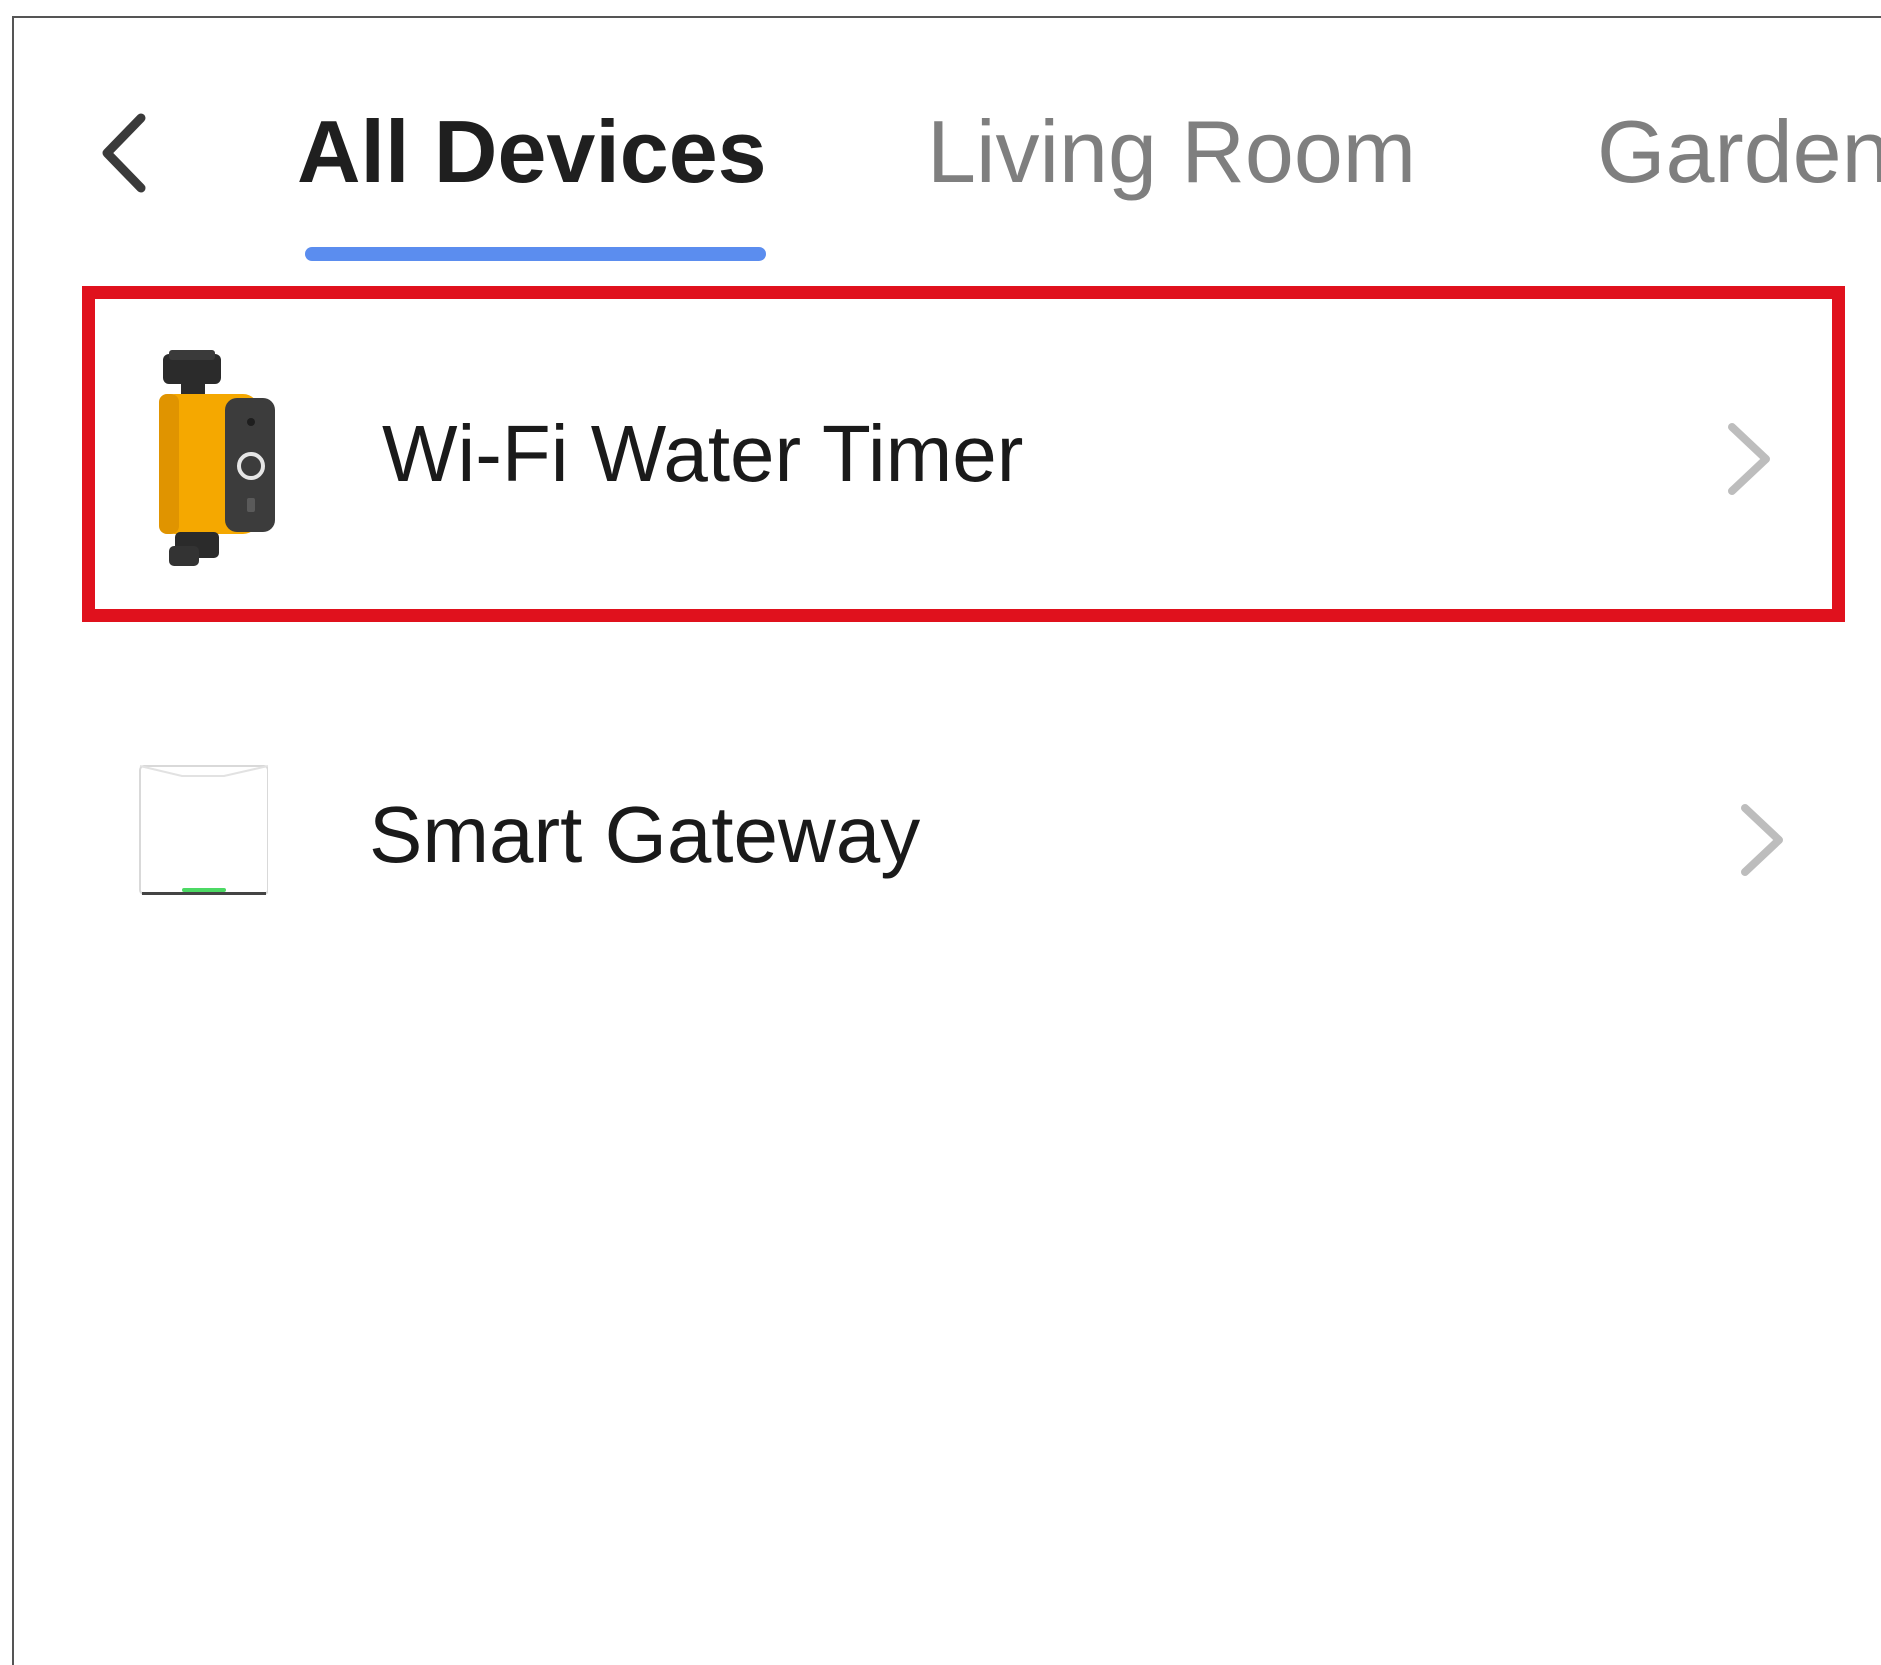  Describe the element at coordinates (645, 834) in the screenshot. I see `device-name-smart-gateway: Smart Gateway` at that location.